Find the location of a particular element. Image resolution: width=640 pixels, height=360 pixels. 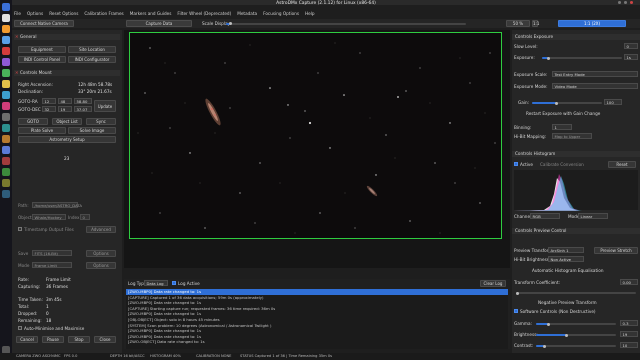

connect-camera-button: Connect Native Camera is located at coordinates (44, 23).